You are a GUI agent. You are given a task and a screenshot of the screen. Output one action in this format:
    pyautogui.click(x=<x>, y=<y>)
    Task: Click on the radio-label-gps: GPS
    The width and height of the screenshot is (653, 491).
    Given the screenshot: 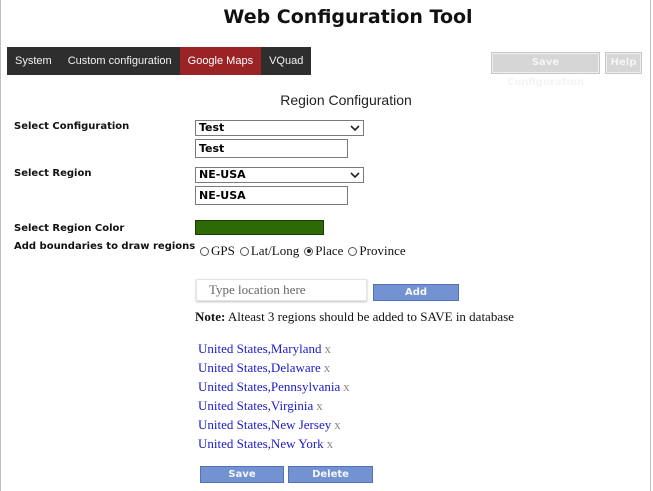 What is the action you would take?
    pyautogui.click(x=223, y=250)
    